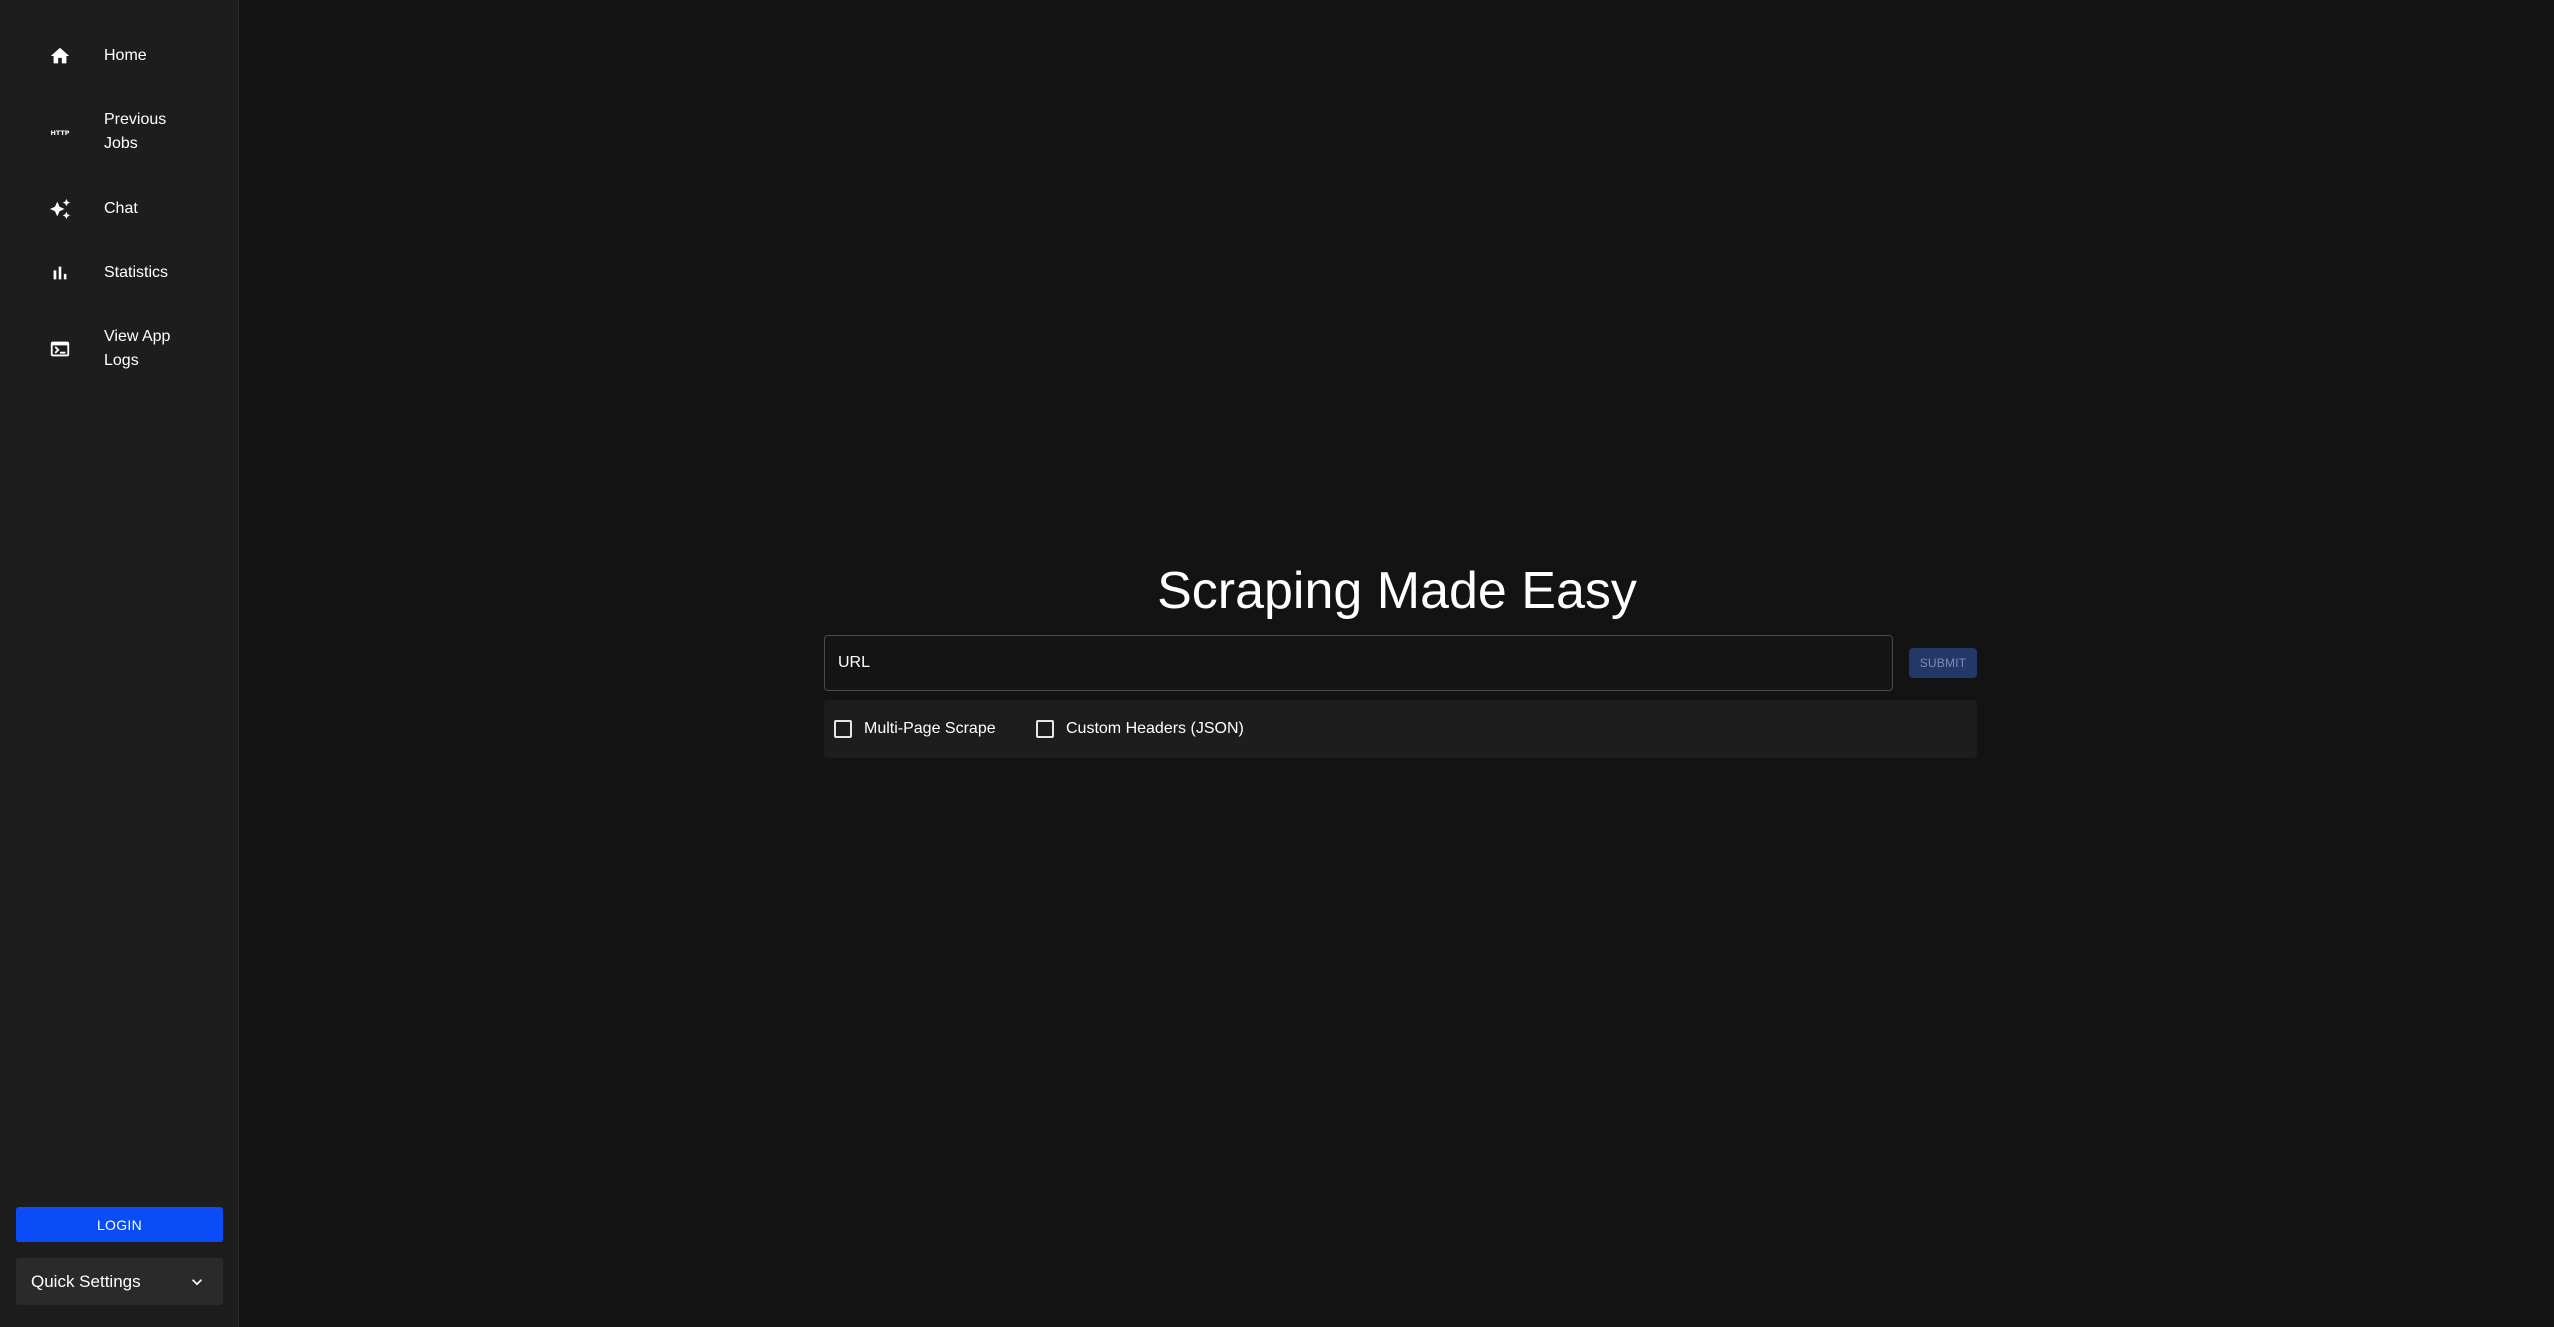 Image resolution: width=2554 pixels, height=1327 pixels. Describe the element at coordinates (930, 728) in the screenshot. I see `multi-page-scrape-label: Multi-Page Scrape` at that location.